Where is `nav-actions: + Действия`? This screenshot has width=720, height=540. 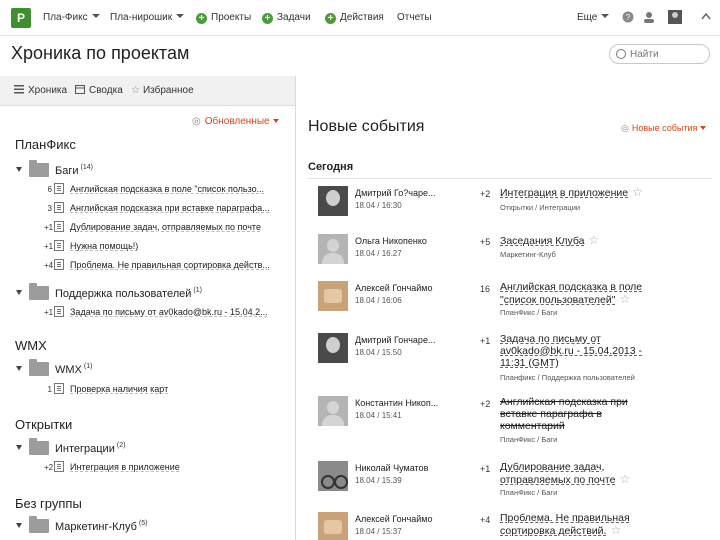
nav-actions: + Действия is located at coordinates (354, 18).